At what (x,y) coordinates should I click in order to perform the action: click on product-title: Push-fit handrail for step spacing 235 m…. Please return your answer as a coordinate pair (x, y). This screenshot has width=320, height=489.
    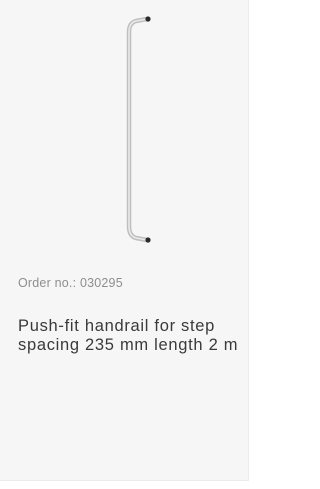
    Looking at the image, I should click on (132, 336).